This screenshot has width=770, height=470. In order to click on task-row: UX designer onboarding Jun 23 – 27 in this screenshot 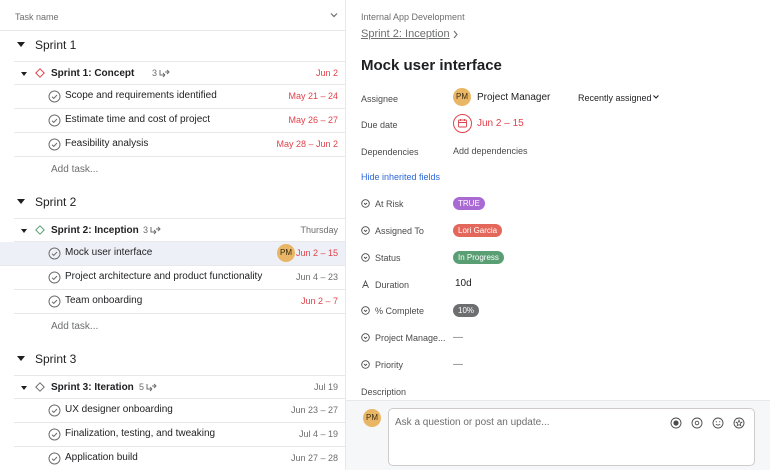, I will do `click(179, 411)`.